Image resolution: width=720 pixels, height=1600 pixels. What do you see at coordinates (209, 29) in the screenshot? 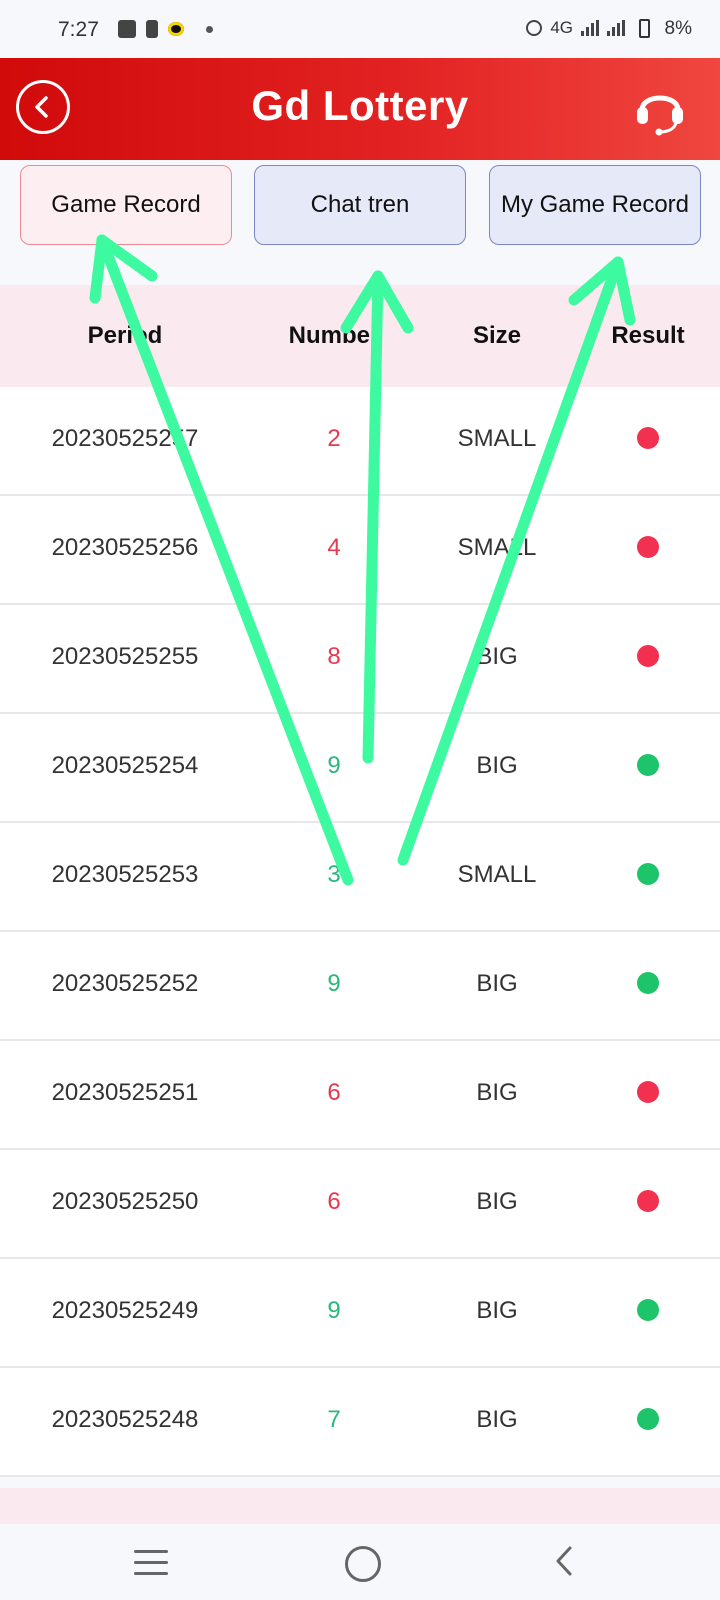
I see `more-notifications-icon` at bounding box center [209, 29].